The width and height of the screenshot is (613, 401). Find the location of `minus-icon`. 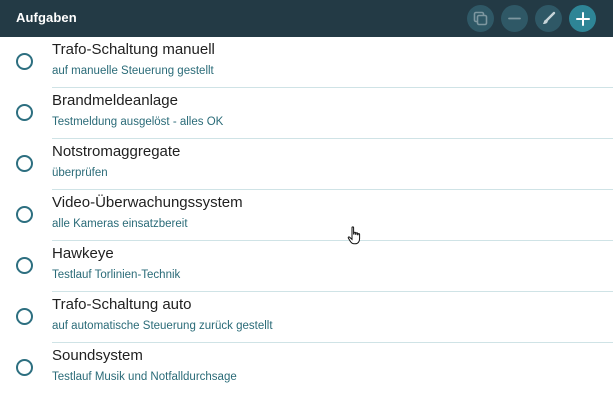

minus-icon is located at coordinates (514, 18).